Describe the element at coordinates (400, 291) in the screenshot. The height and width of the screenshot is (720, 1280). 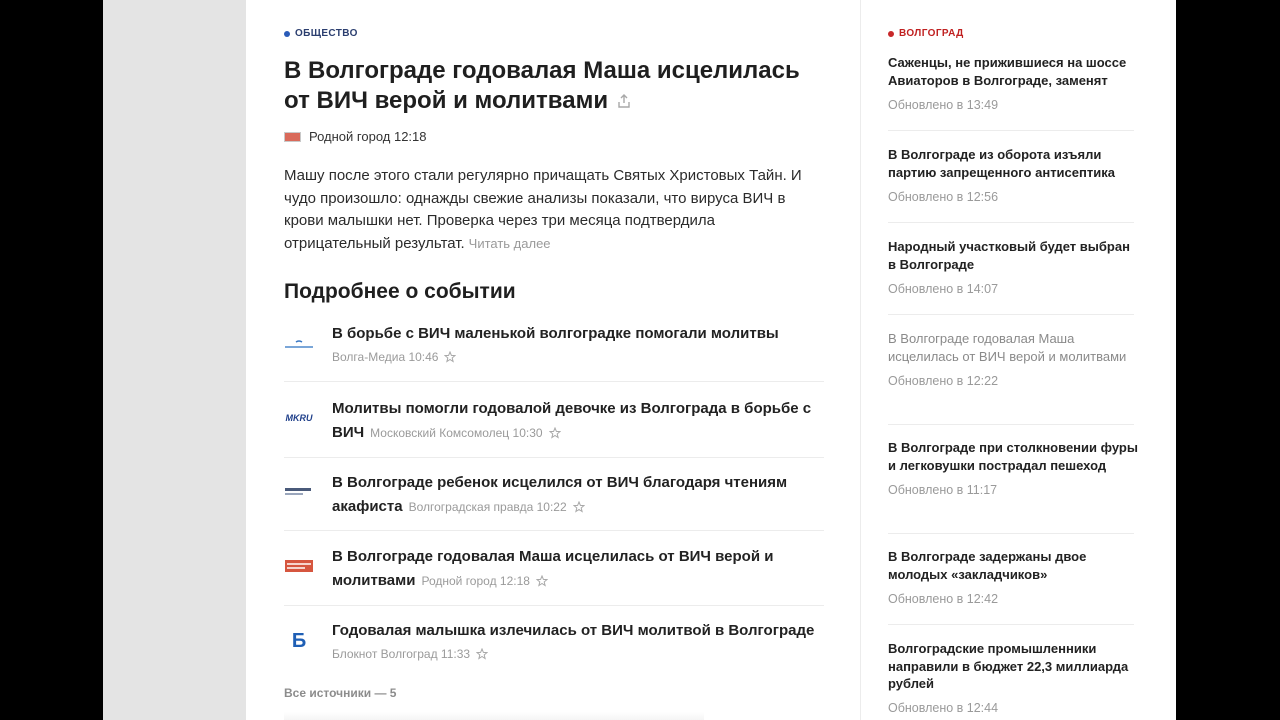
I see `related-heading: Подробнее о событии` at that location.